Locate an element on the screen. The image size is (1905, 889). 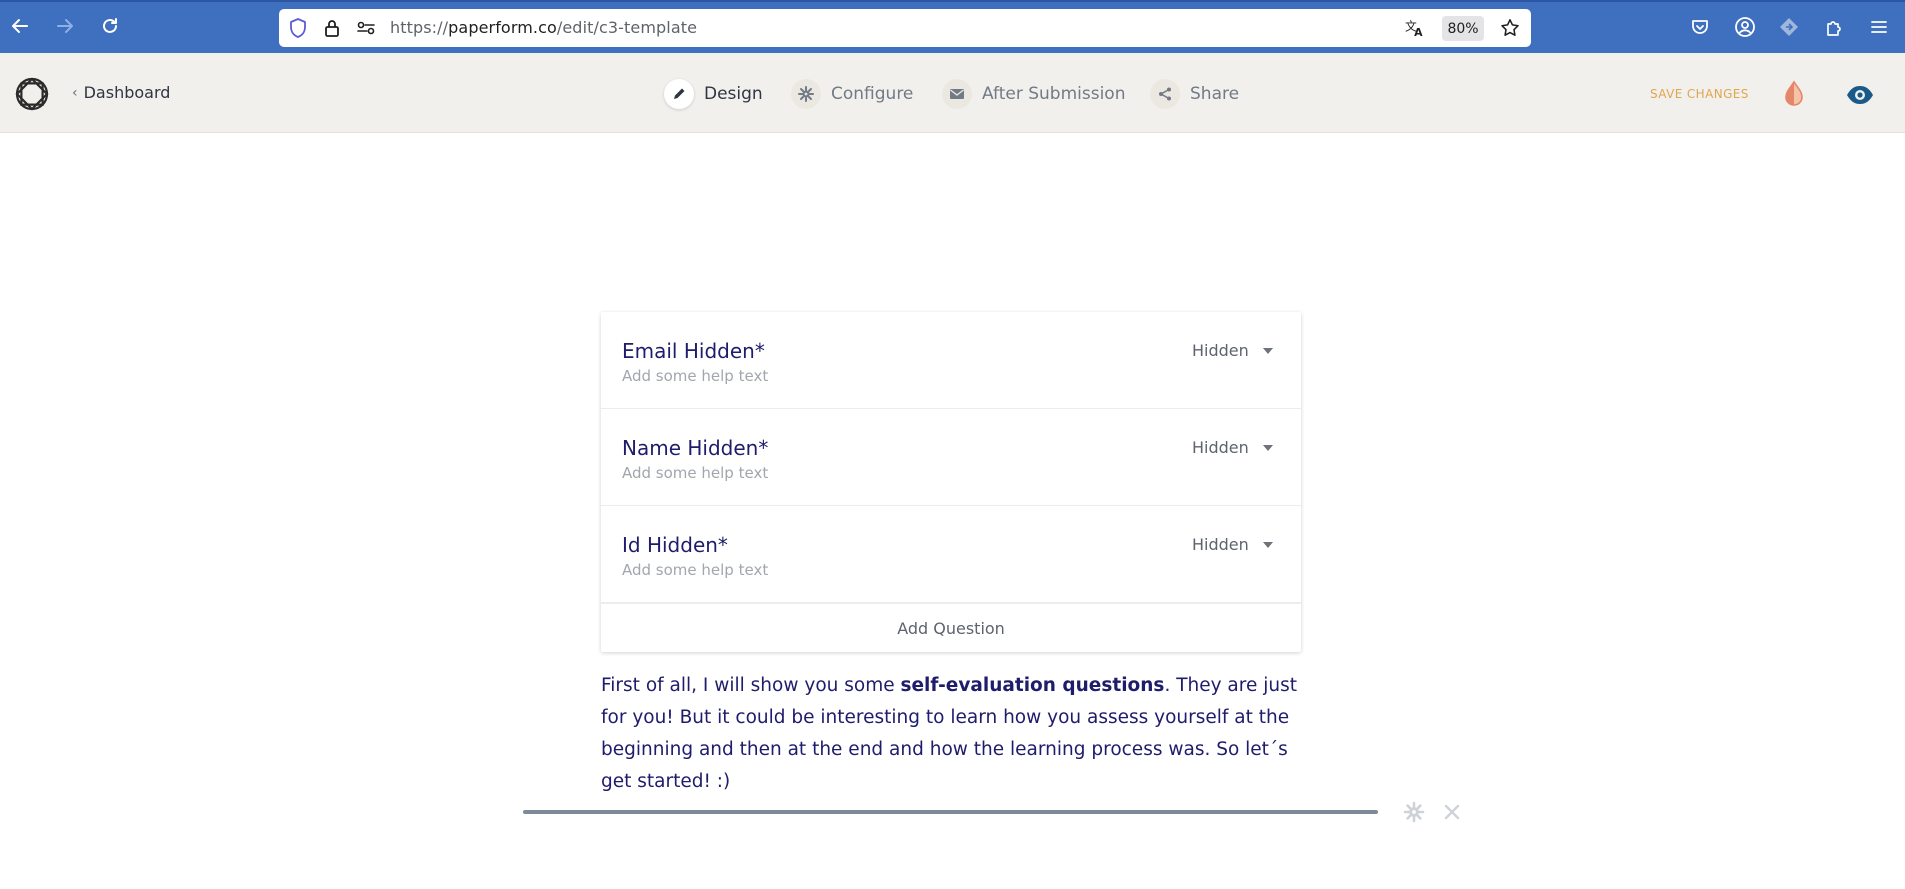
question-row-id: Id Hidden* Add some help text Hidden is located at coordinates (951, 554).